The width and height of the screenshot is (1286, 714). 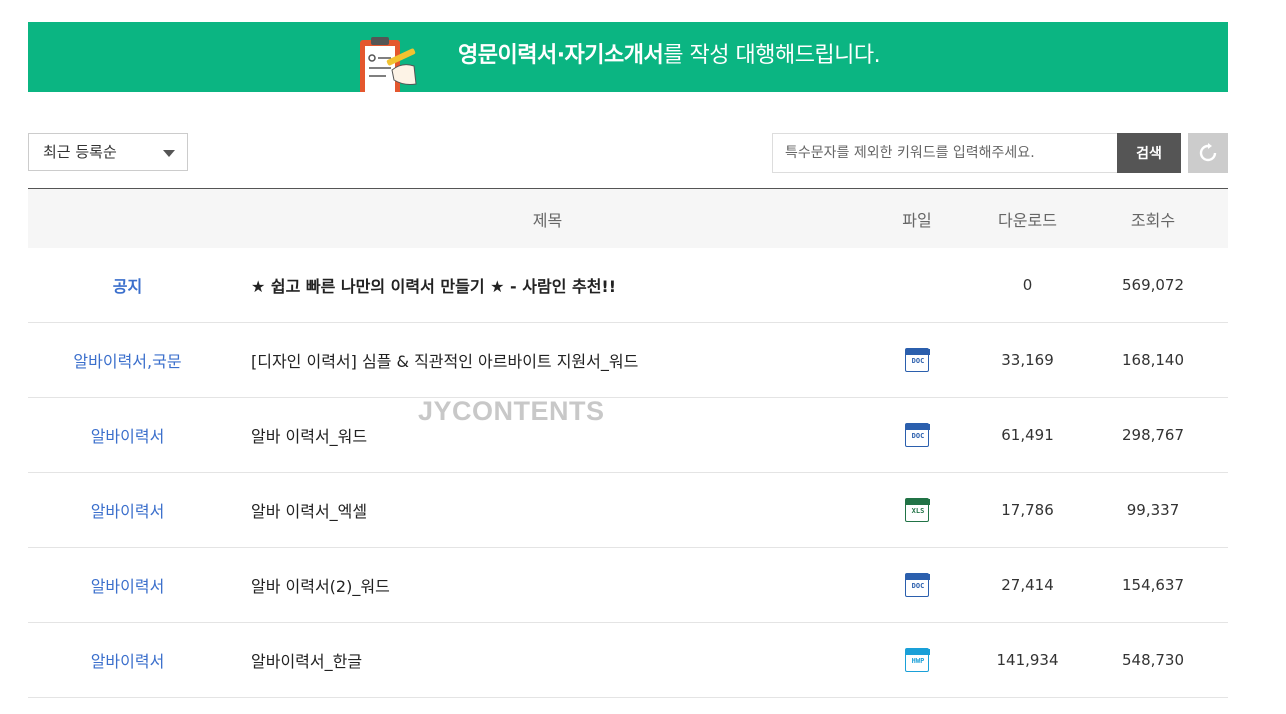 I want to click on refresh-icon, so click(x=1208, y=152).